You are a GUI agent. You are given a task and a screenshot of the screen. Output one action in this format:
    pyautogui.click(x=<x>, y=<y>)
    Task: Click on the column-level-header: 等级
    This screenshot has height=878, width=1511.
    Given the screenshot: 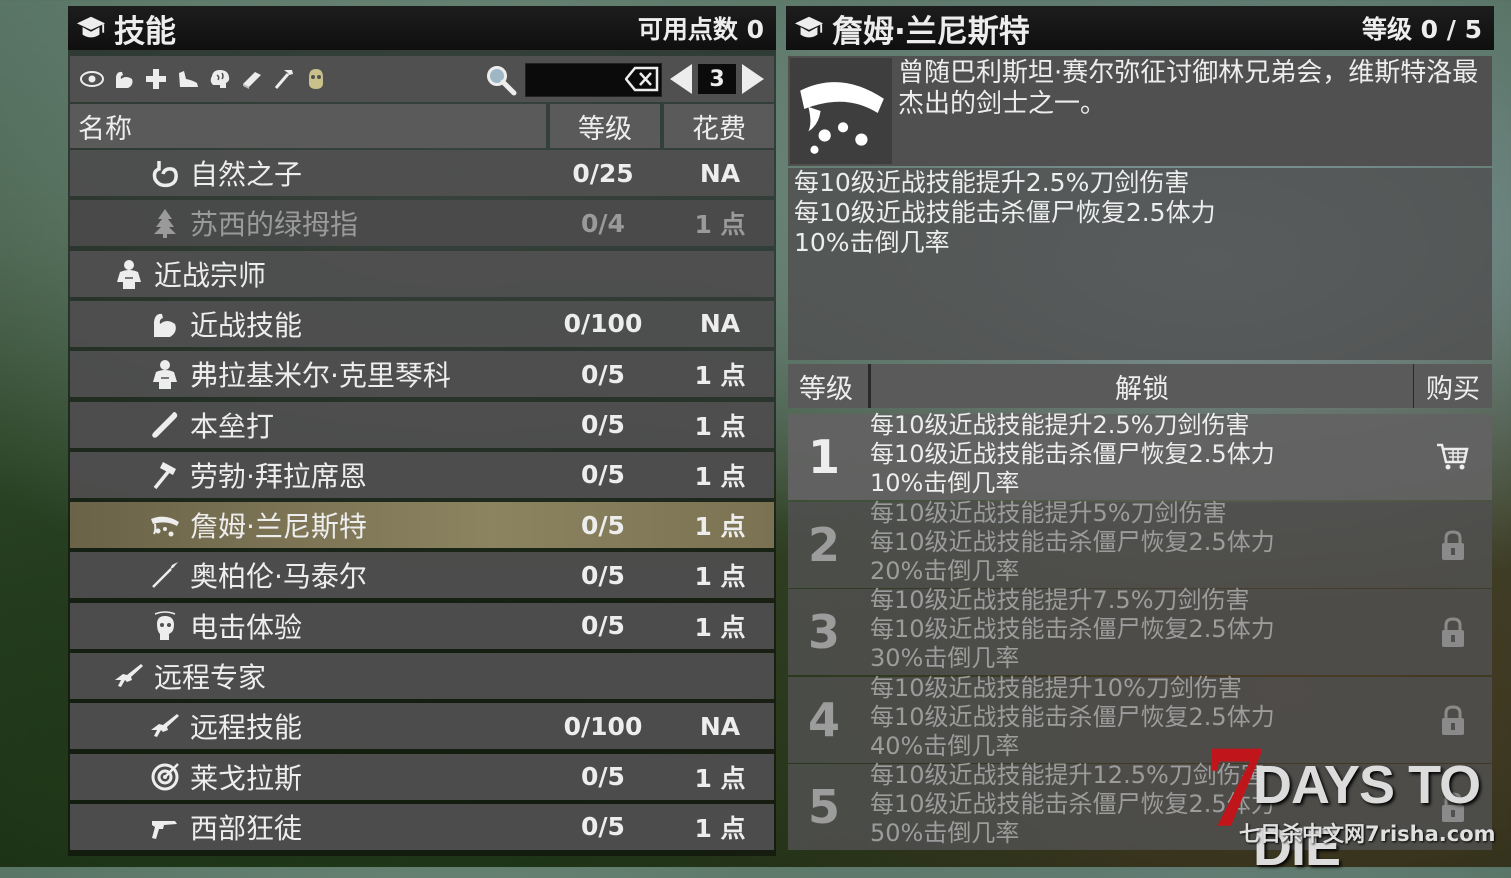 What is the action you would take?
    pyautogui.click(x=605, y=126)
    